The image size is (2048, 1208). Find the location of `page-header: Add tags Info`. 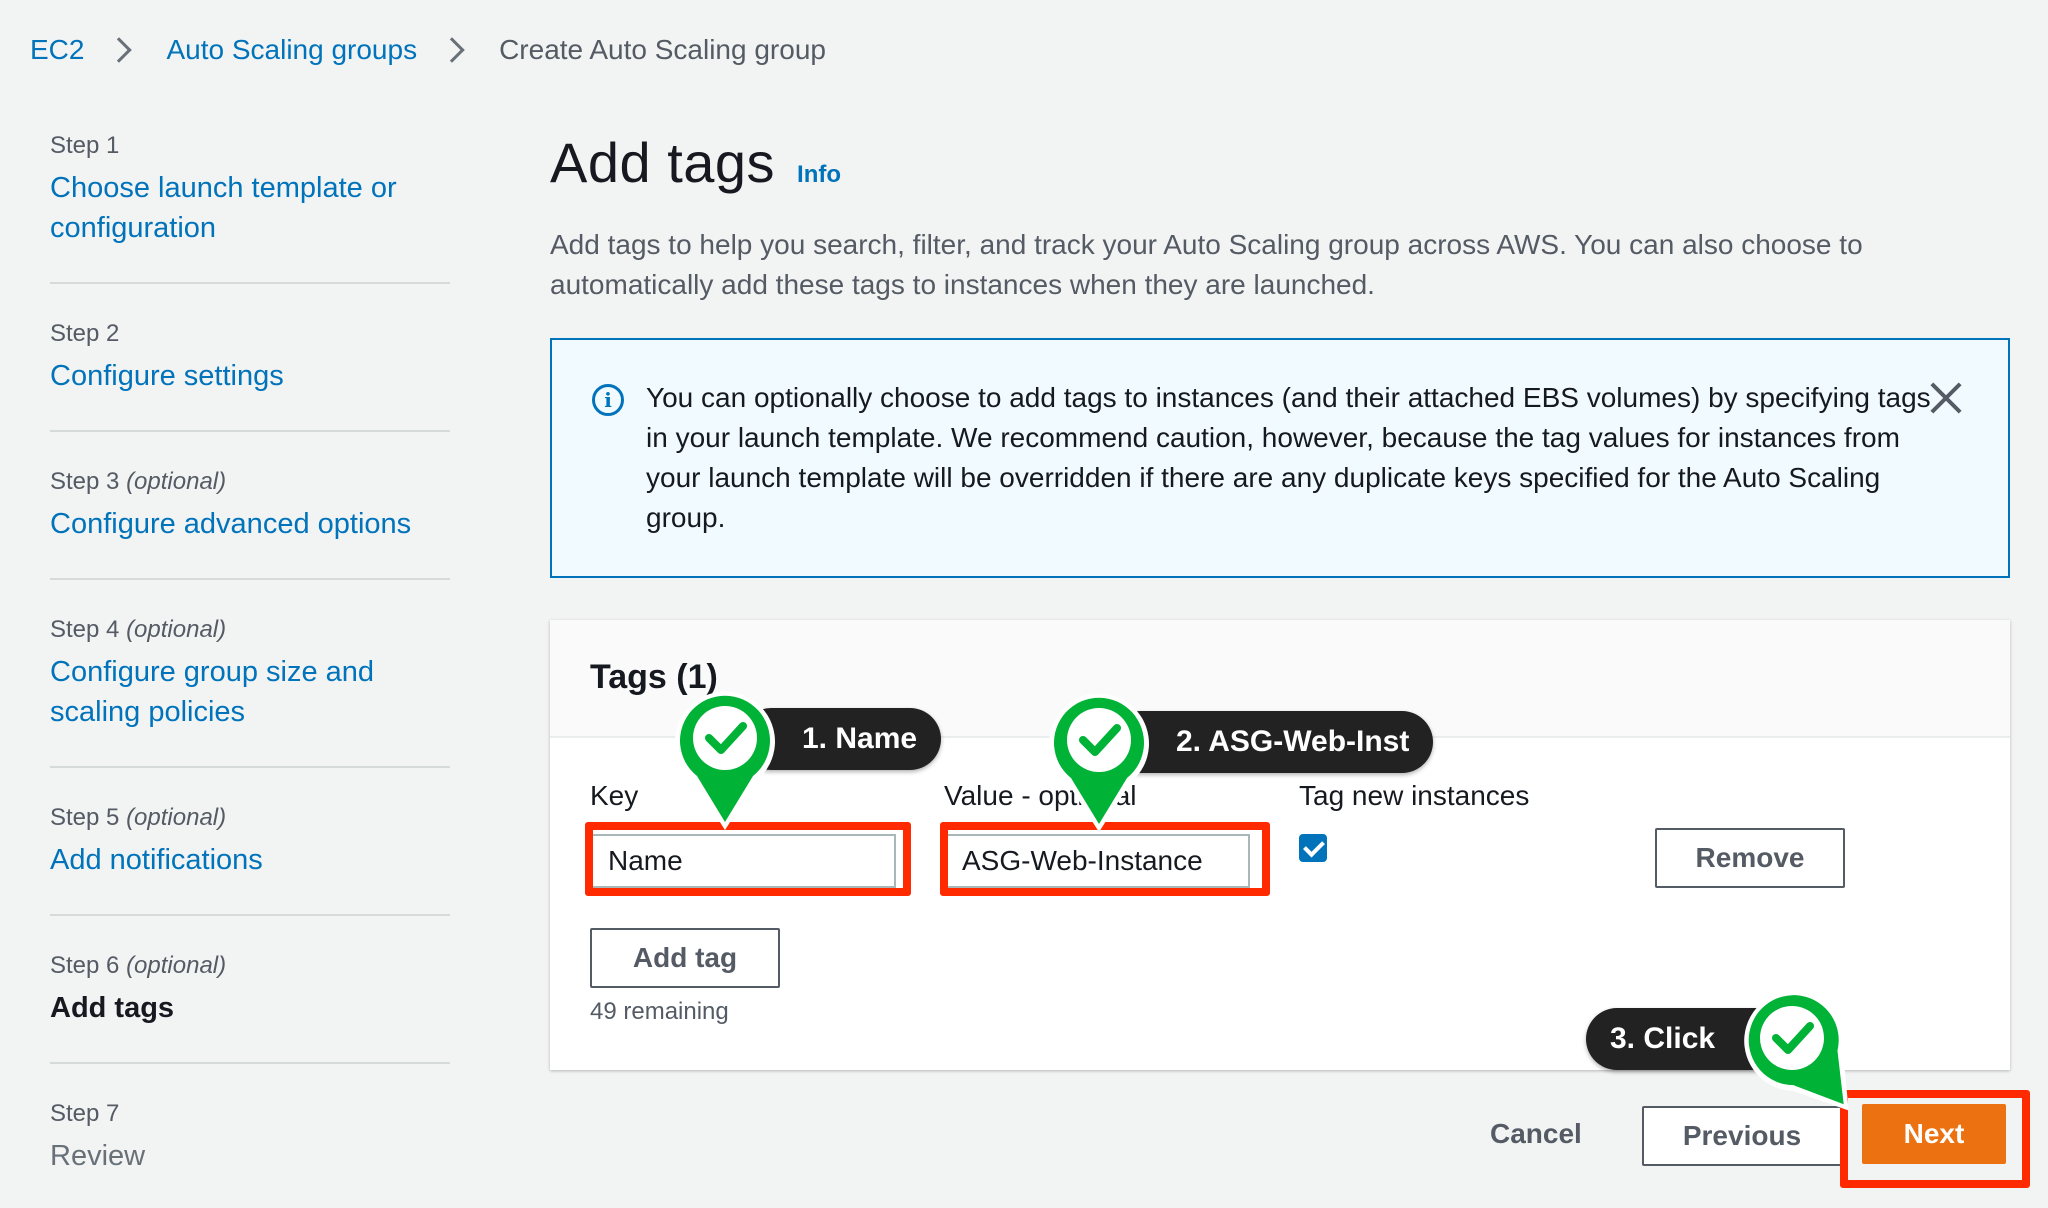

page-header: Add tags Info is located at coordinates (1280, 162).